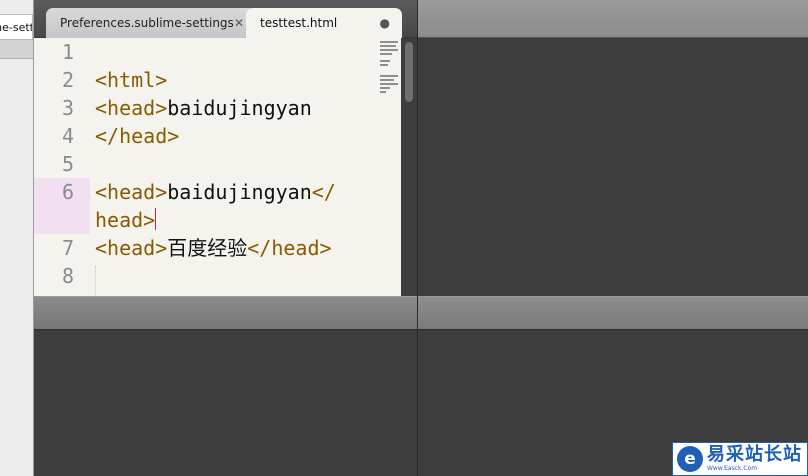 The width and height of the screenshot is (808, 476). I want to click on code-line: 7 <head>百度经验</head>, so click(217, 248).